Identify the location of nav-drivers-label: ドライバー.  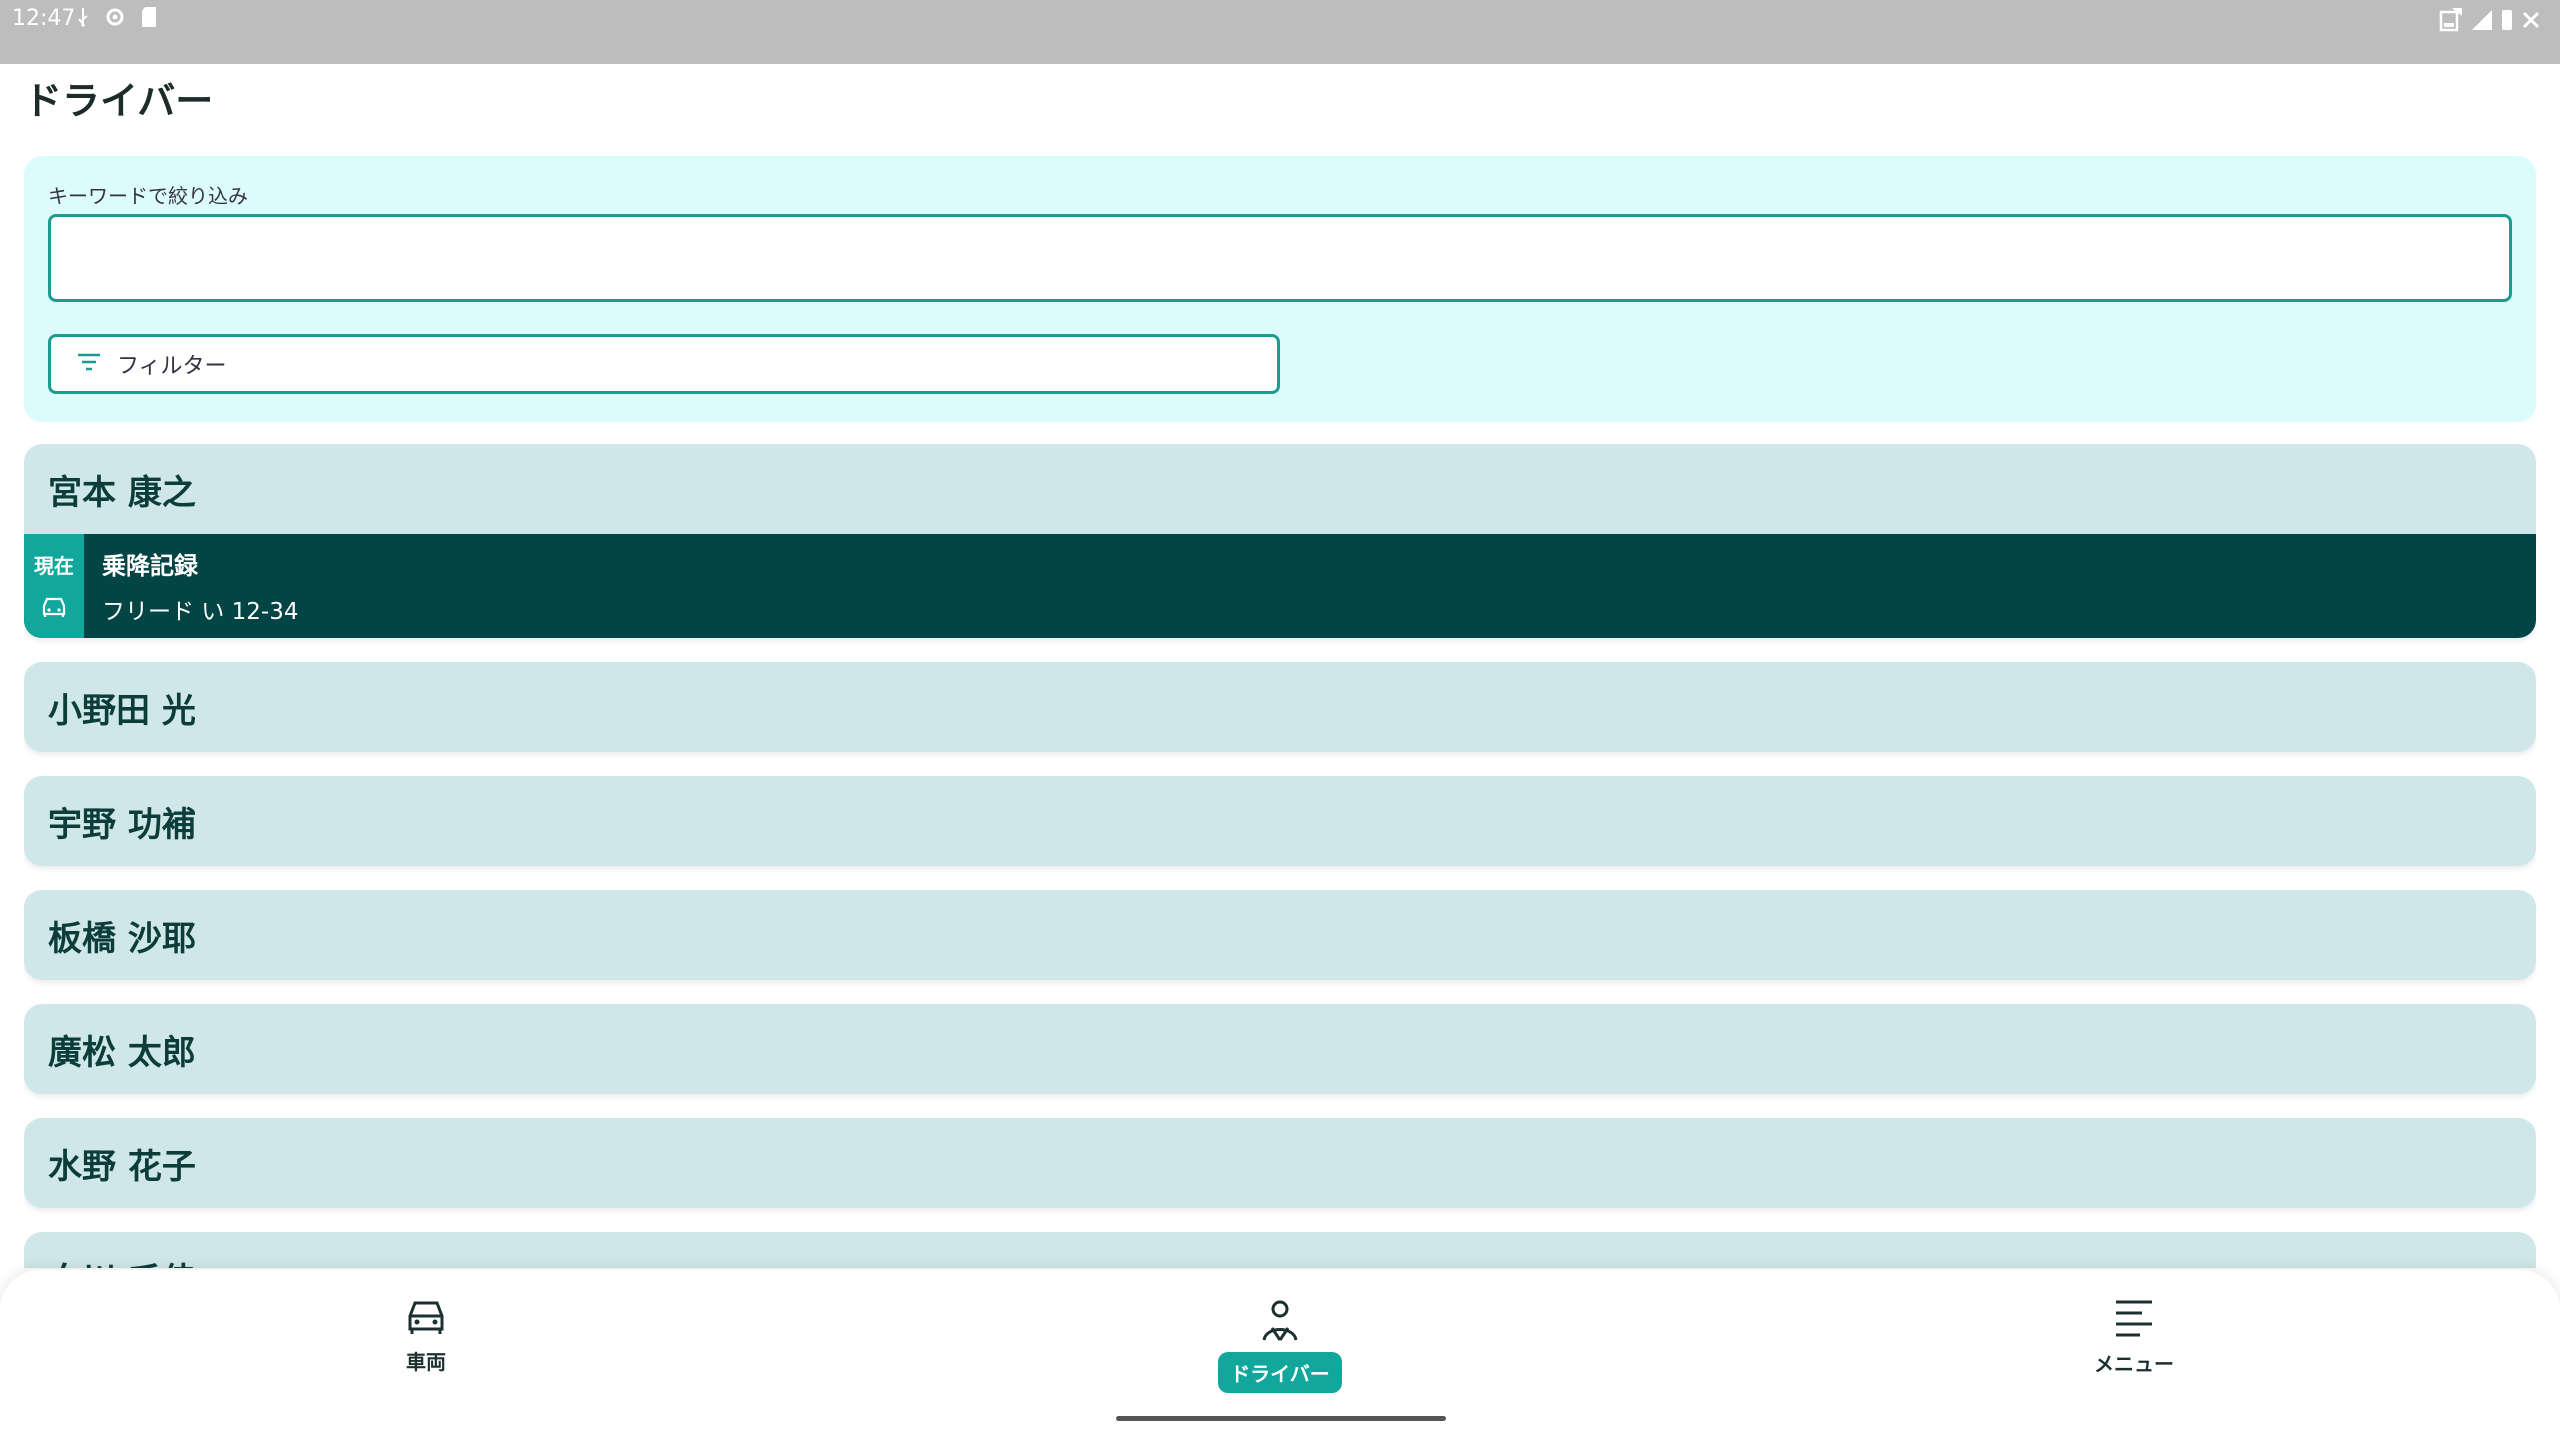
(1280, 1372).